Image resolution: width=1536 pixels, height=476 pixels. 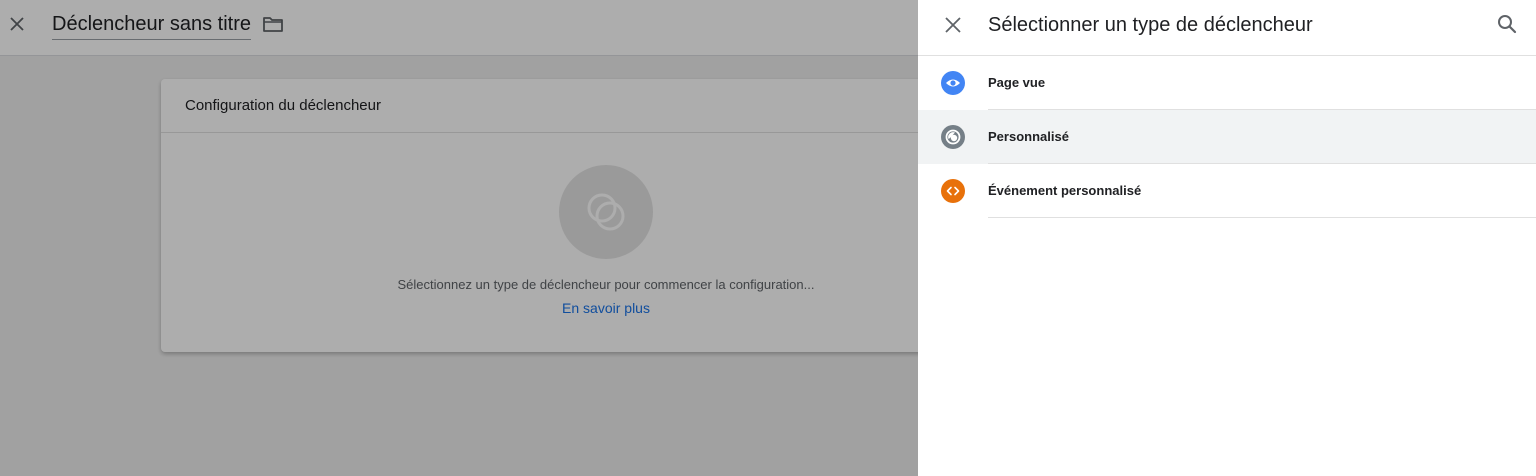 What do you see at coordinates (1227, 83) in the screenshot?
I see `trigger-type-page-view: Page vue` at bounding box center [1227, 83].